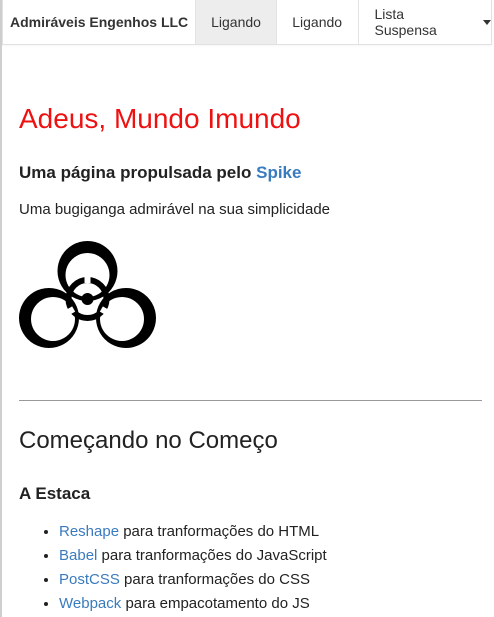 This screenshot has width=494, height=617. Describe the element at coordinates (160, 118) in the screenshot. I see `page-title: Adeus, Mundo Imundo` at that location.